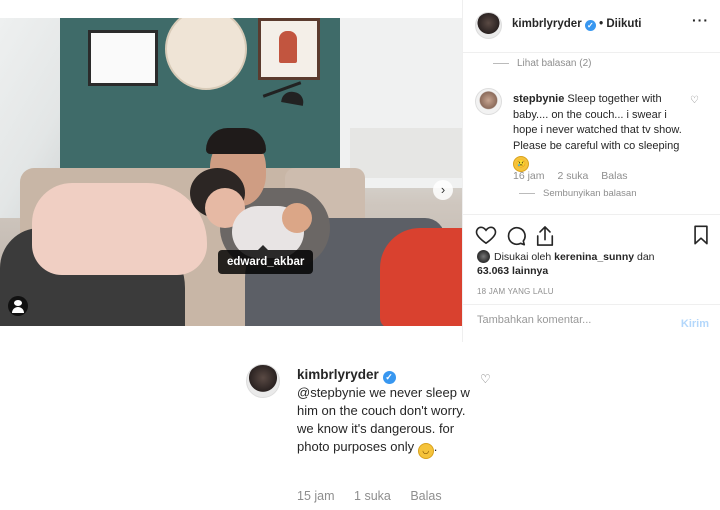 This screenshot has height=510, width=720. Describe the element at coordinates (512, 271) in the screenshot. I see `likes-count: 63.063 lainnya` at that location.